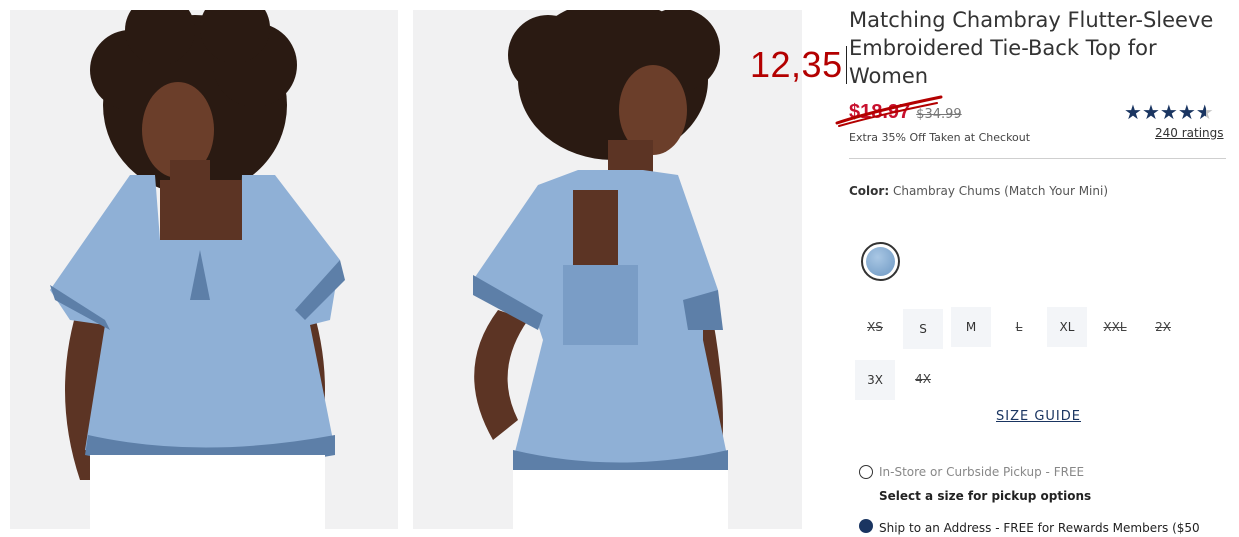 This screenshot has width=1239, height=537. I want to click on size-3x: 3X, so click(875, 380).